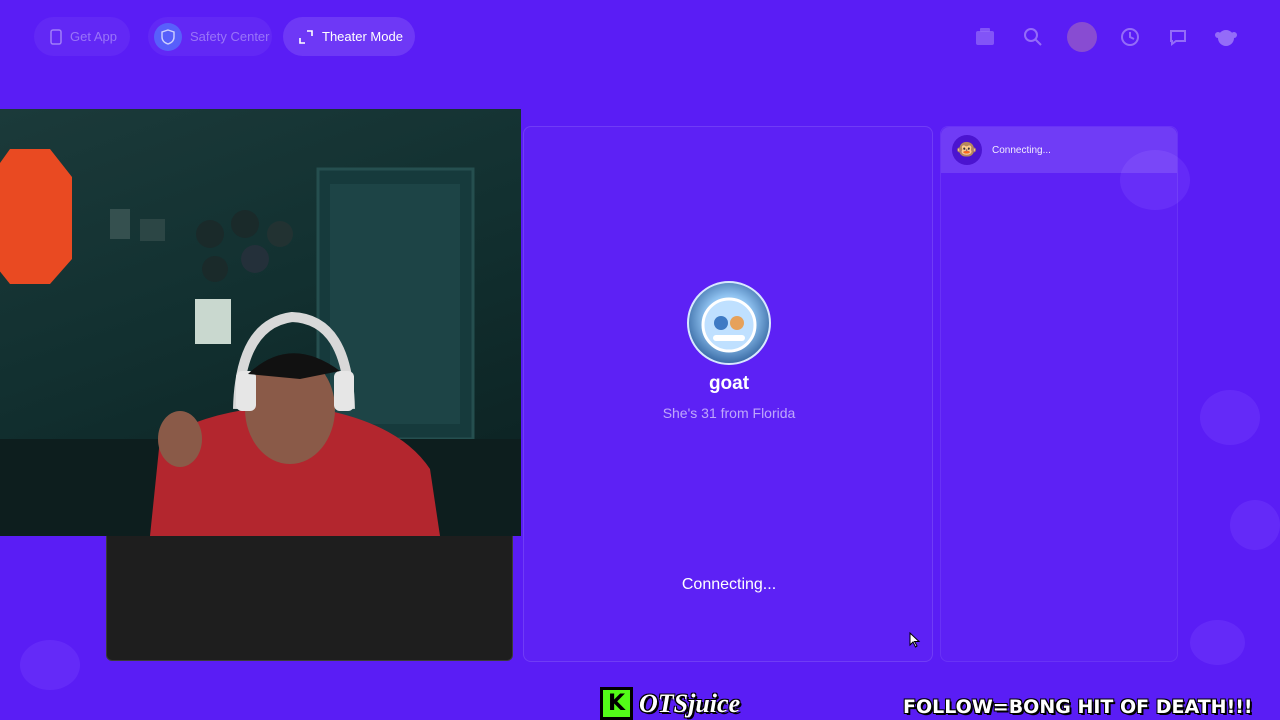  What do you see at coordinates (915, 642) in the screenshot?
I see `mouse-cursor-icon` at bounding box center [915, 642].